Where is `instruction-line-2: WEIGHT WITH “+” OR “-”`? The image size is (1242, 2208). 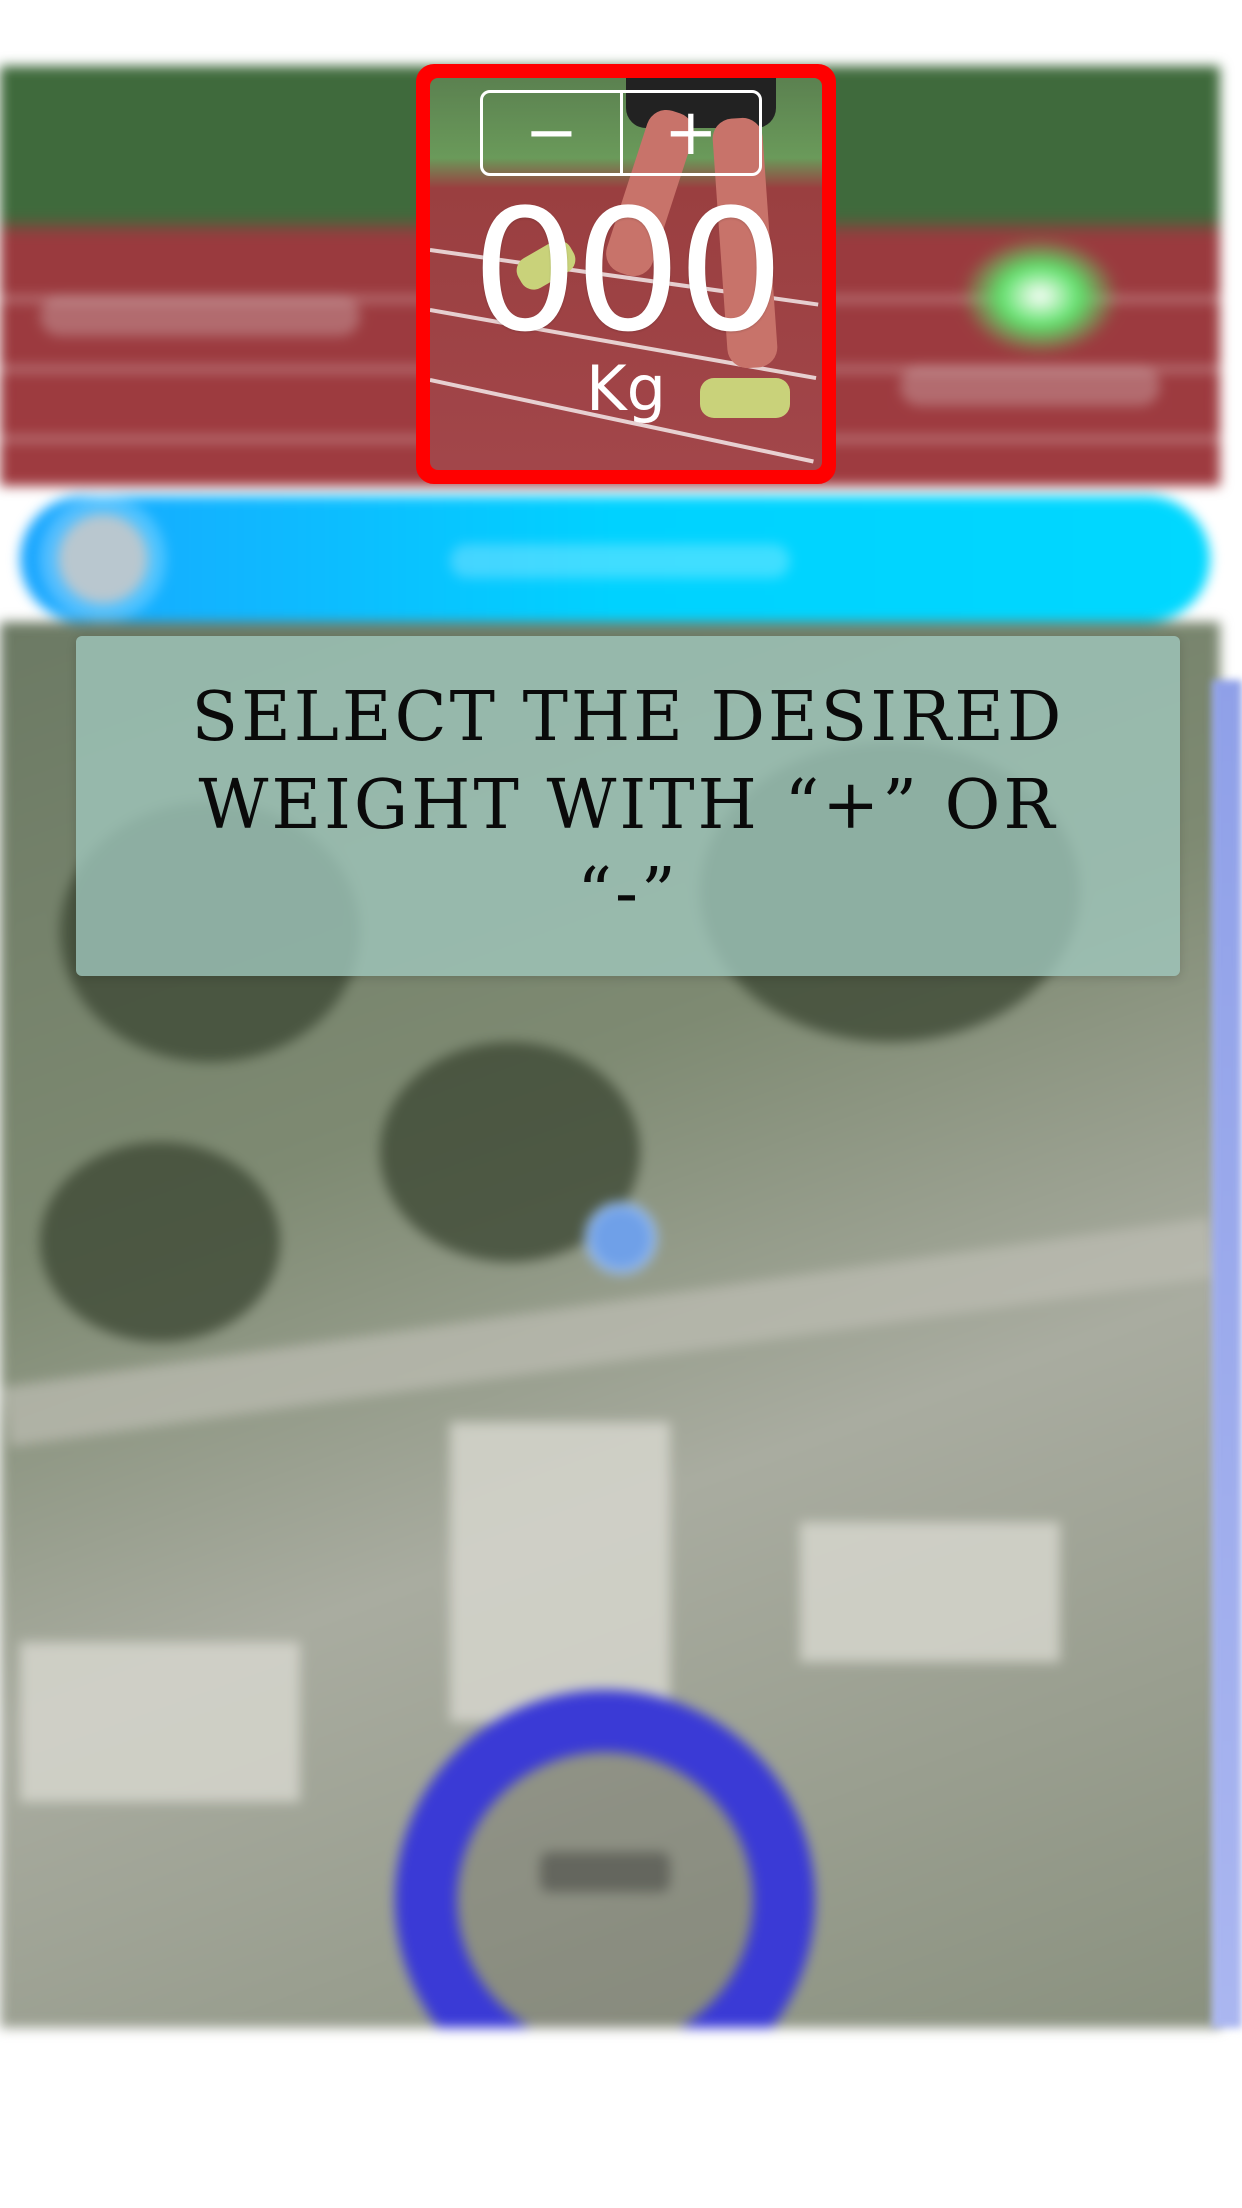 instruction-line-2: WEIGHT WITH “+” OR “-” is located at coordinates (628, 849).